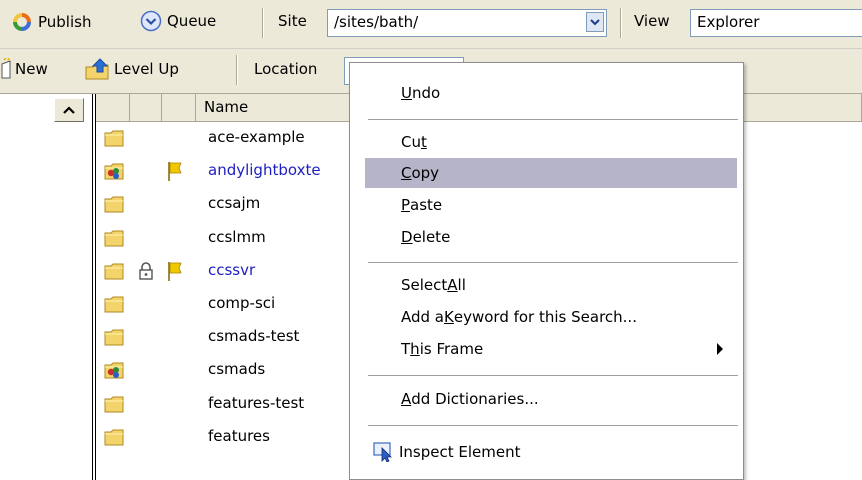 This screenshot has height=480, width=862. What do you see at coordinates (146, 271) in the screenshot?
I see `lock-icon` at bounding box center [146, 271].